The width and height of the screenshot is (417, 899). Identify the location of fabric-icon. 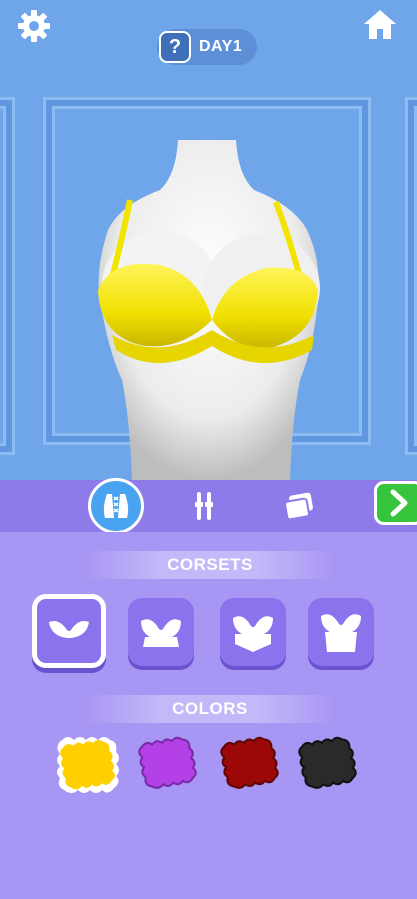
(298, 506).